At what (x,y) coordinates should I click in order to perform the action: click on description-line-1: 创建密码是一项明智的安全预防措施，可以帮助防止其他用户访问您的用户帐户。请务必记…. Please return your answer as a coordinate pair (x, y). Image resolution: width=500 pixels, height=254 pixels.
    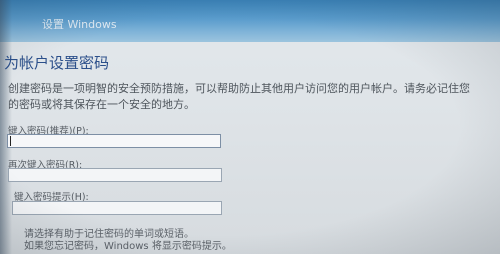
    Looking at the image, I should click on (239, 88).